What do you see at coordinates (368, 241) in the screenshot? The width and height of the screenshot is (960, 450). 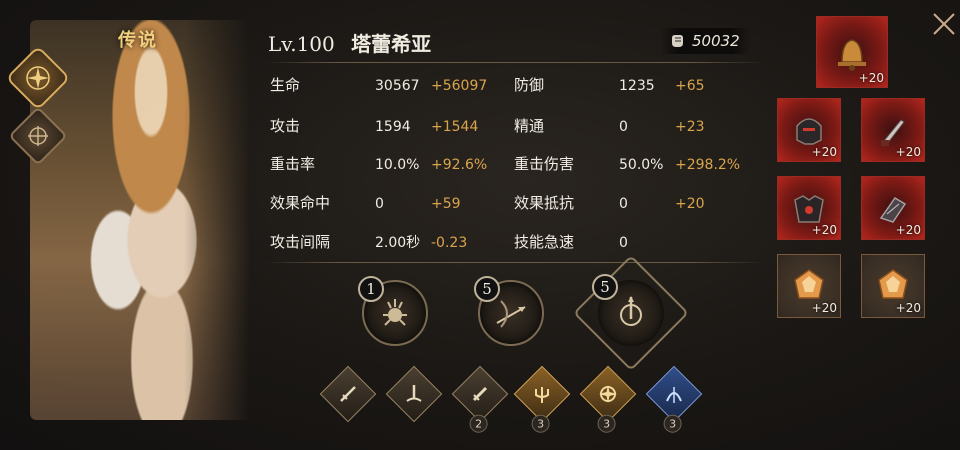 I see `stat-row: 攻击间隔 2.00秒 -0.23` at bounding box center [368, 241].